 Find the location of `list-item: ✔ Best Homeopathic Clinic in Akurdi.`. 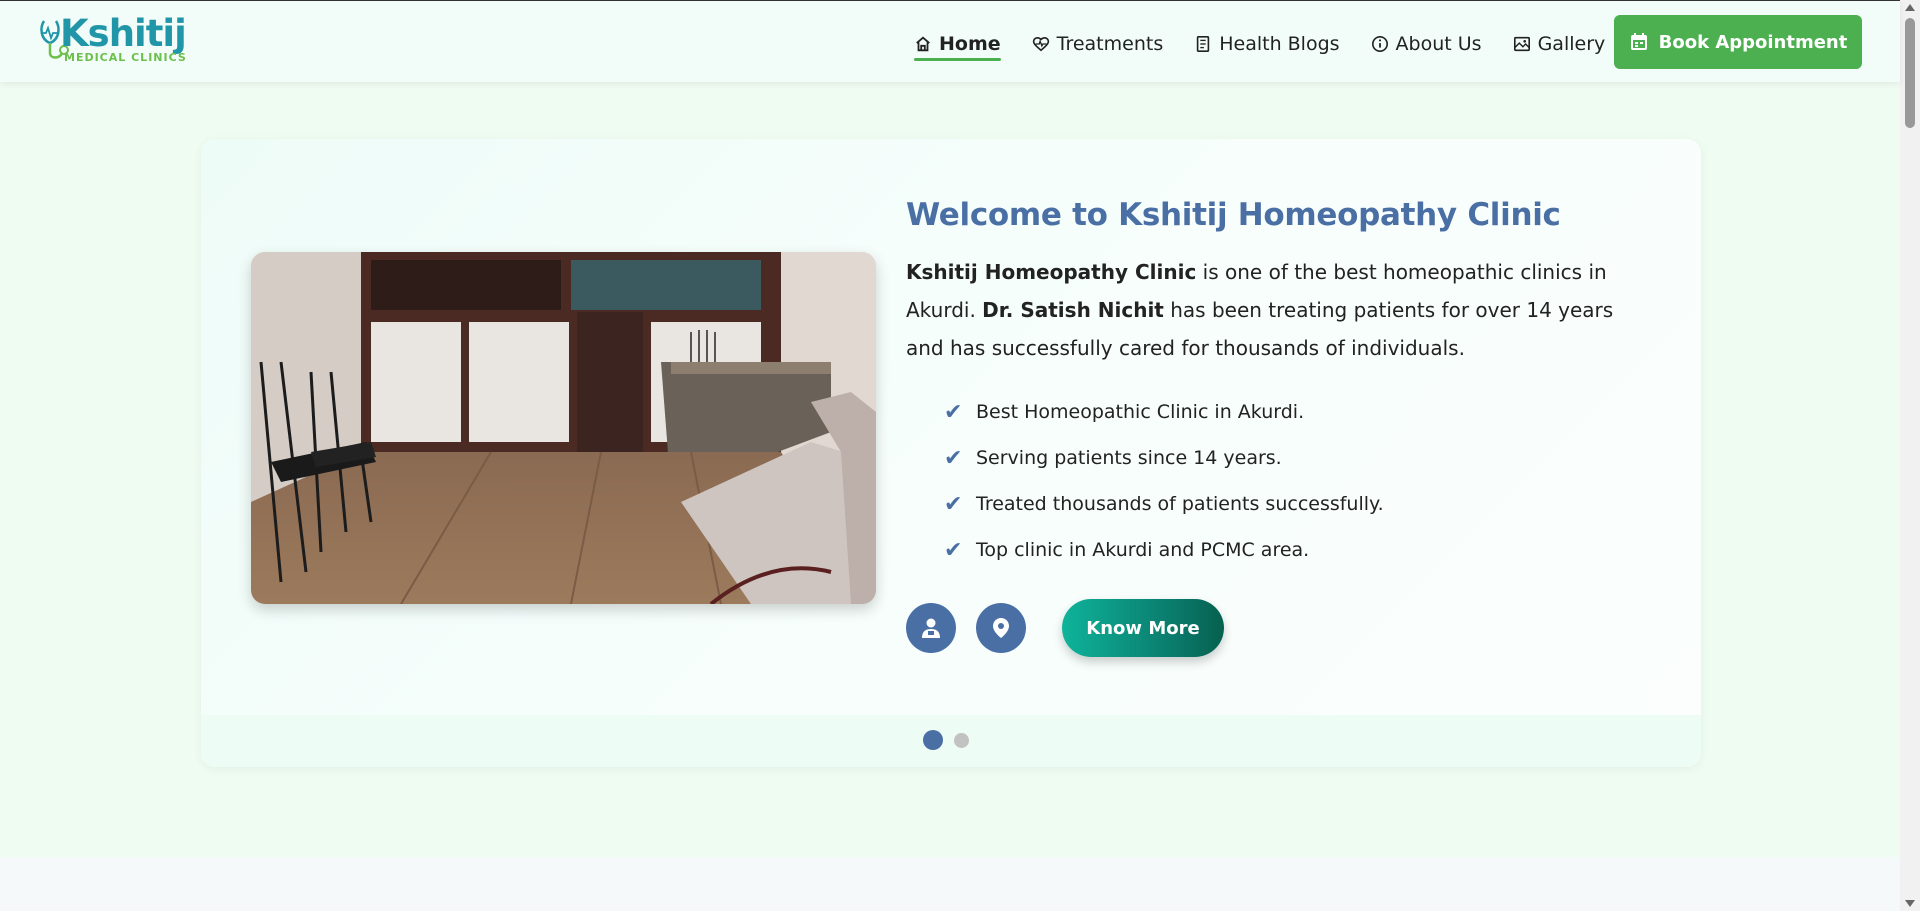

list-item: ✔ Best Homeopathic Clinic in Akurdi. is located at coordinates (1305, 412).